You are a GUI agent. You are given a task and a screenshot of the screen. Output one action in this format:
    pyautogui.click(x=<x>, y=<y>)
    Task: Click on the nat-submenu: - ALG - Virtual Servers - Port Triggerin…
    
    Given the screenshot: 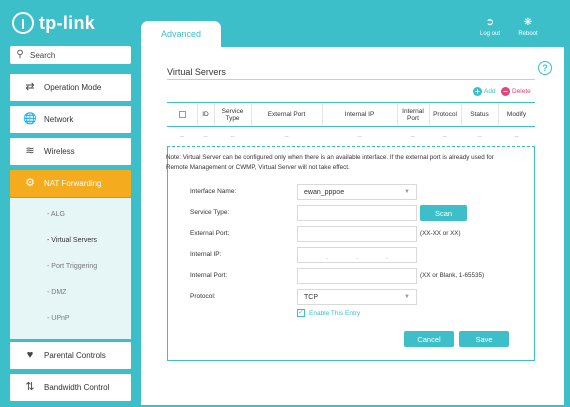 What is the action you would take?
    pyautogui.click(x=70, y=268)
    